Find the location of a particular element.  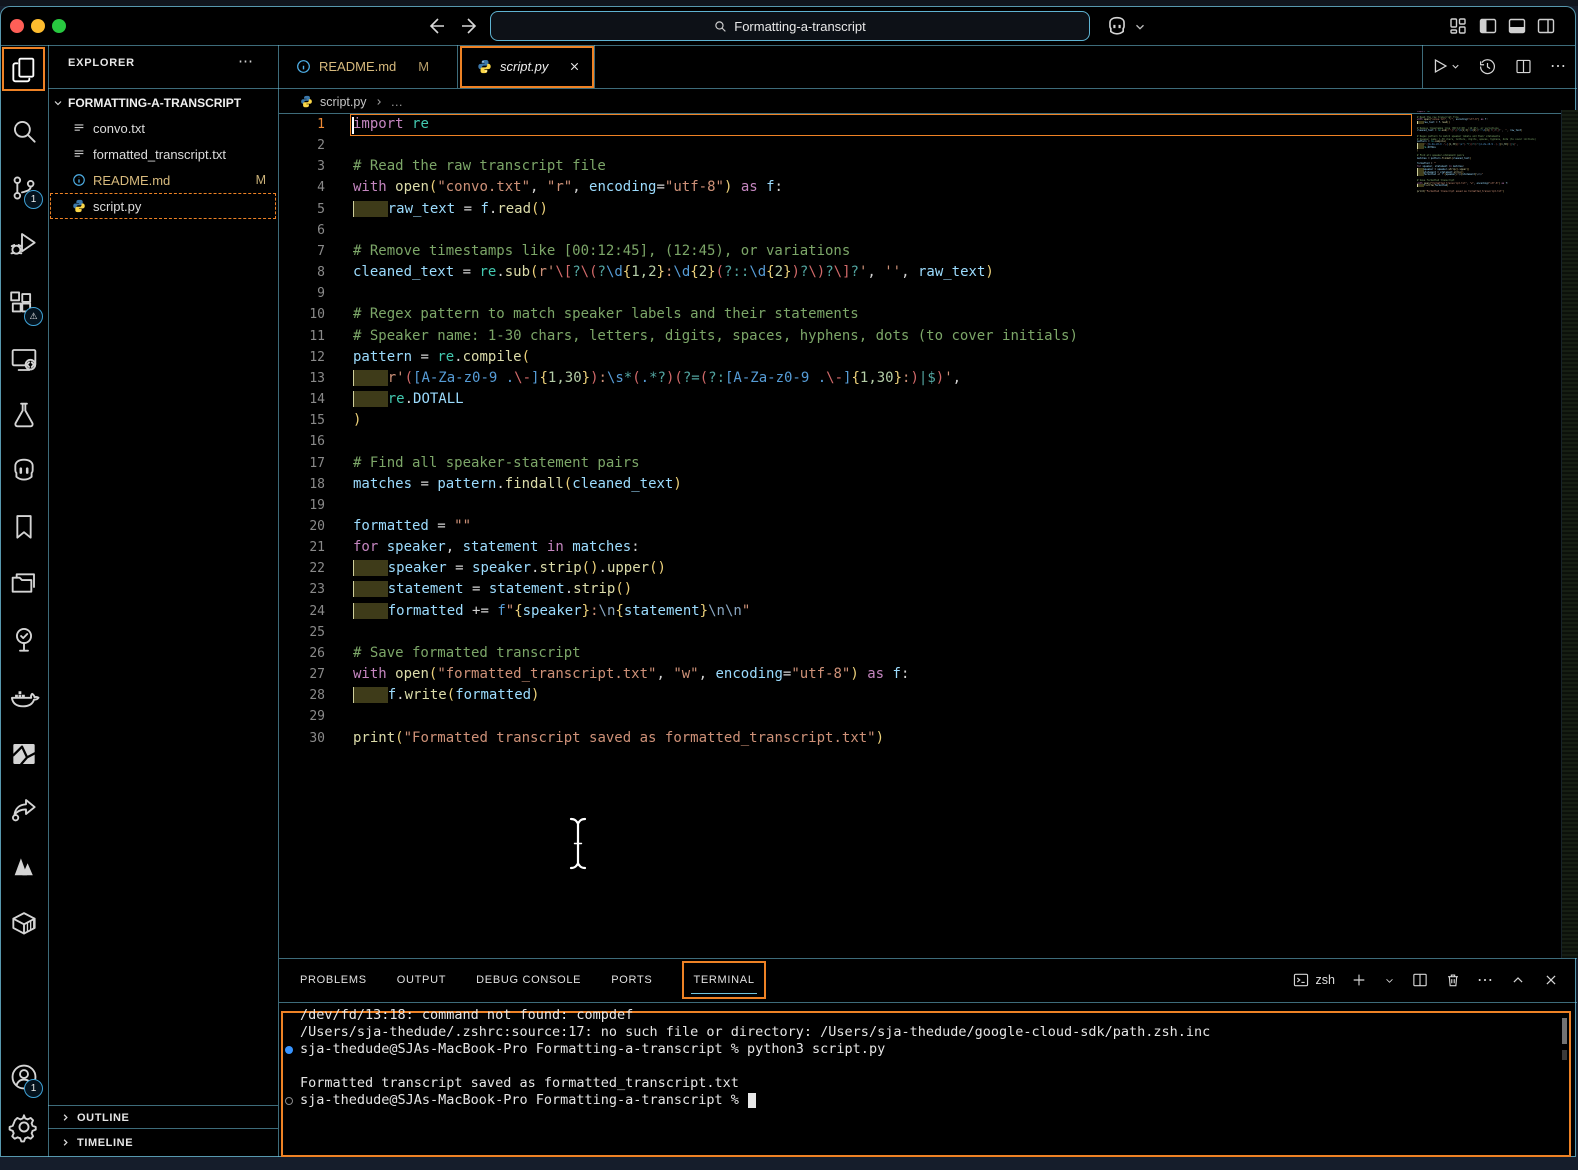

explorer-more-actions-icon: ⋯ is located at coordinates (246, 61).